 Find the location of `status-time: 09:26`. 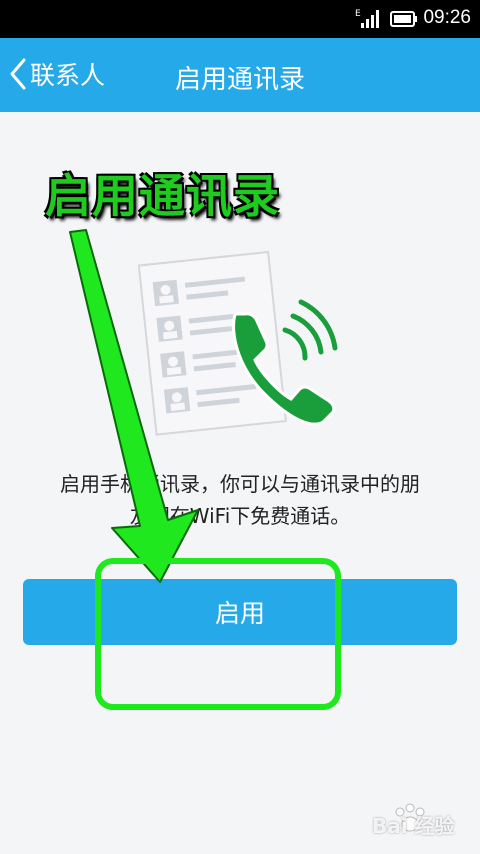

status-time: 09:26 is located at coordinates (447, 17).